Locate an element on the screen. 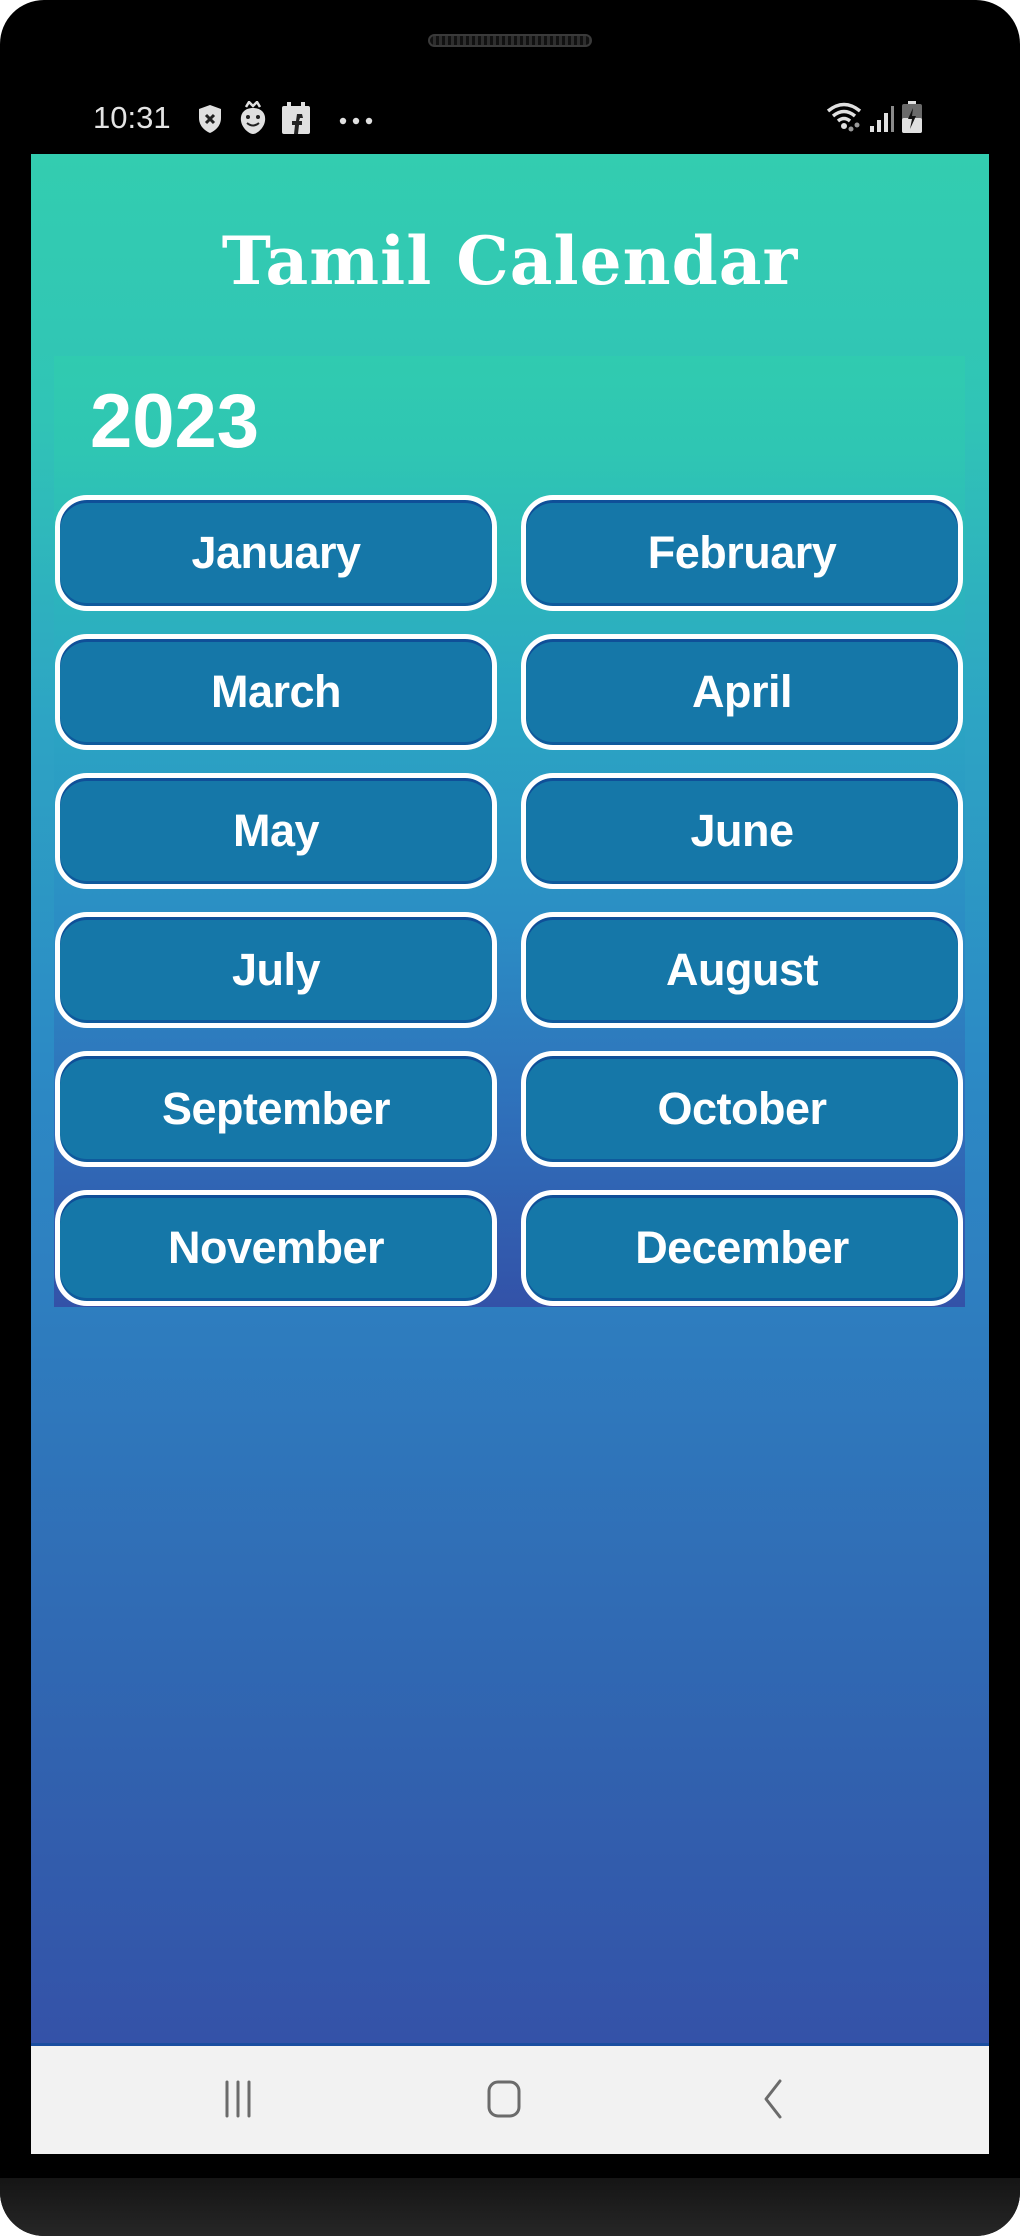  month-label: August is located at coordinates (742, 969).